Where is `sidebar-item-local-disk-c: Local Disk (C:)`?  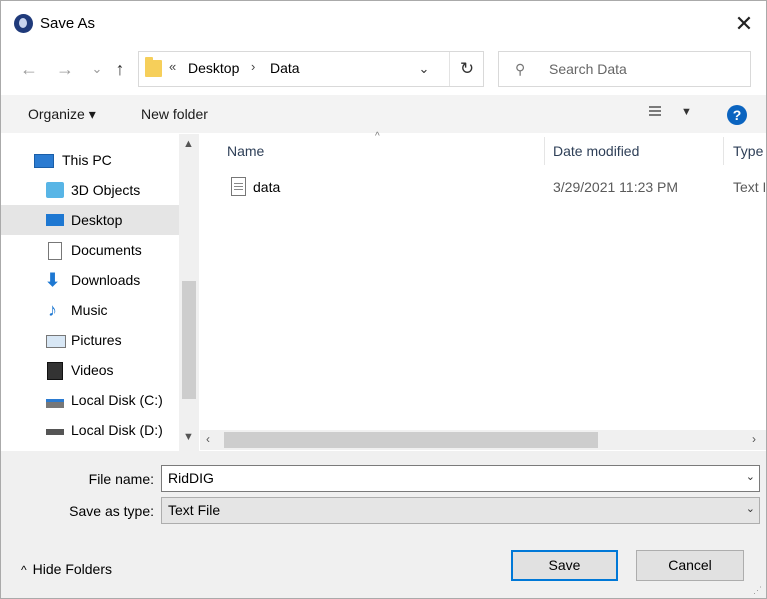 sidebar-item-local-disk-c: Local Disk (C:) is located at coordinates (90, 400).